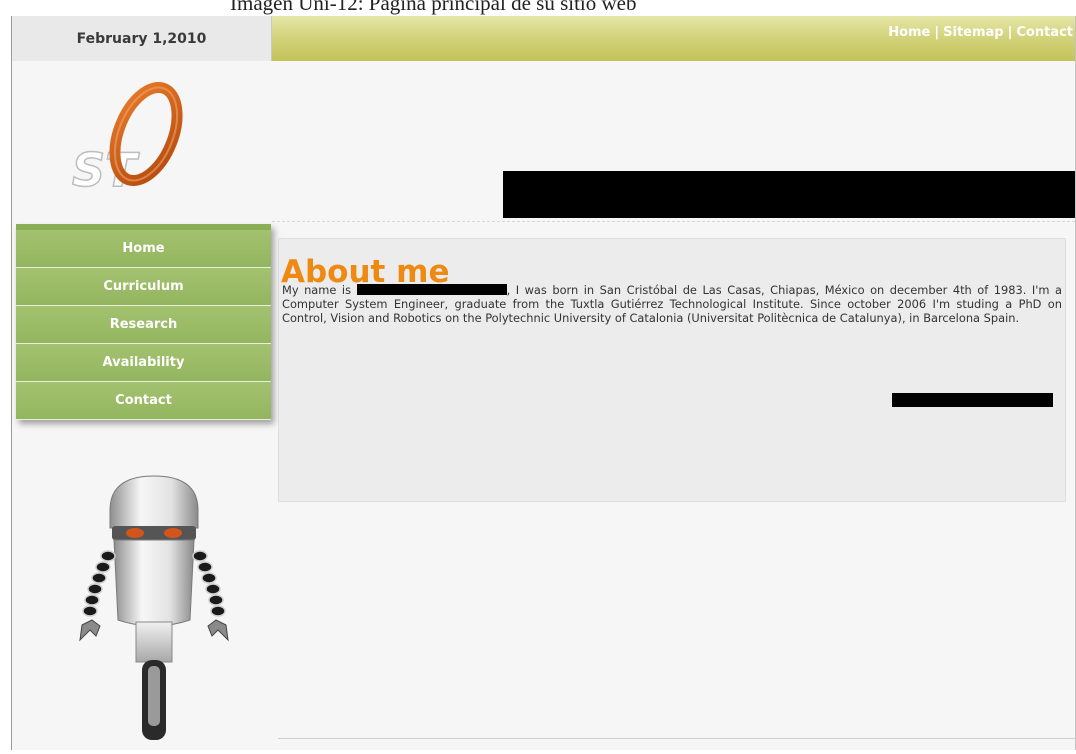 This screenshot has width=1076, height=754. I want to click on top-bar: Home | Sitemap | Contact, so click(673, 38).